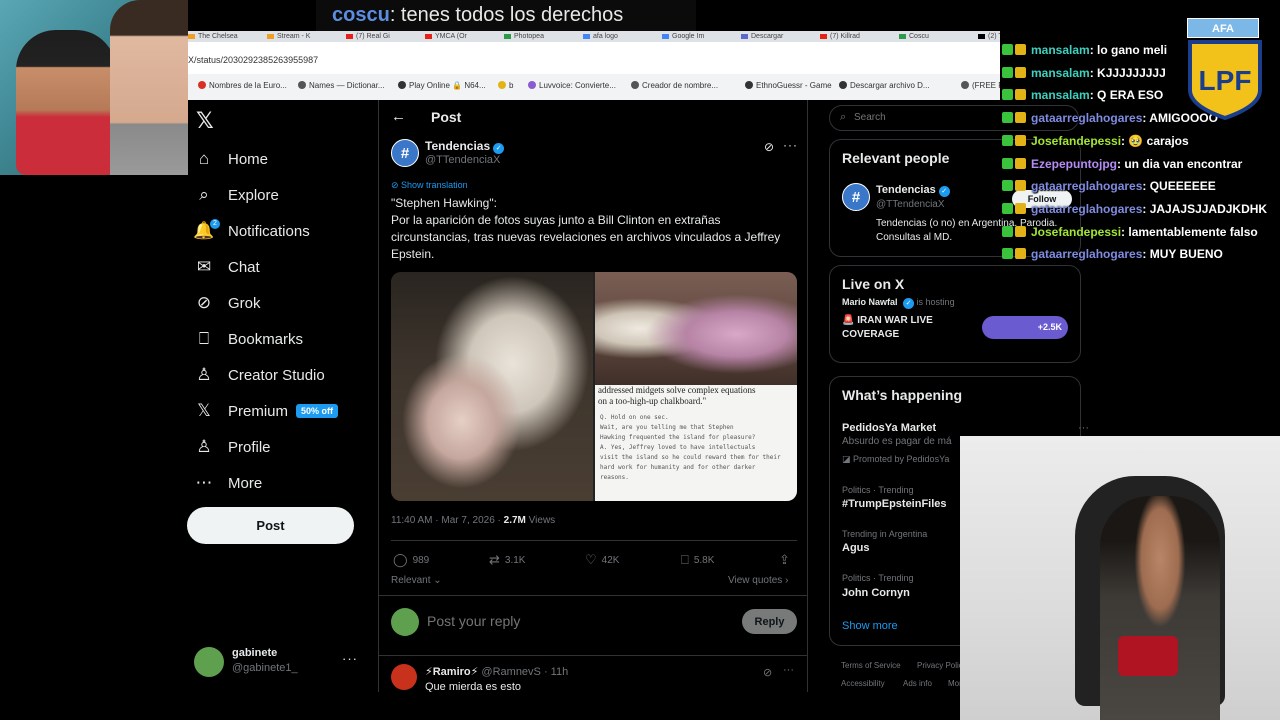  What do you see at coordinates (787, 560) in the screenshot?
I see `share-button: ⇪` at bounding box center [787, 560].